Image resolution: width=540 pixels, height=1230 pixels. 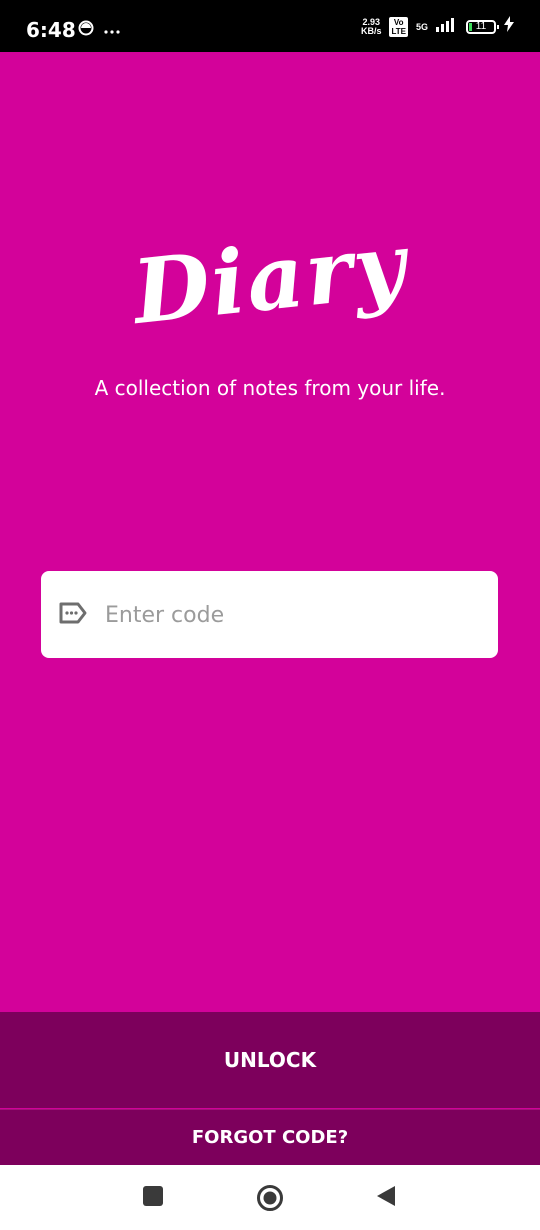 I want to click on tag-icon, so click(x=73, y=615).